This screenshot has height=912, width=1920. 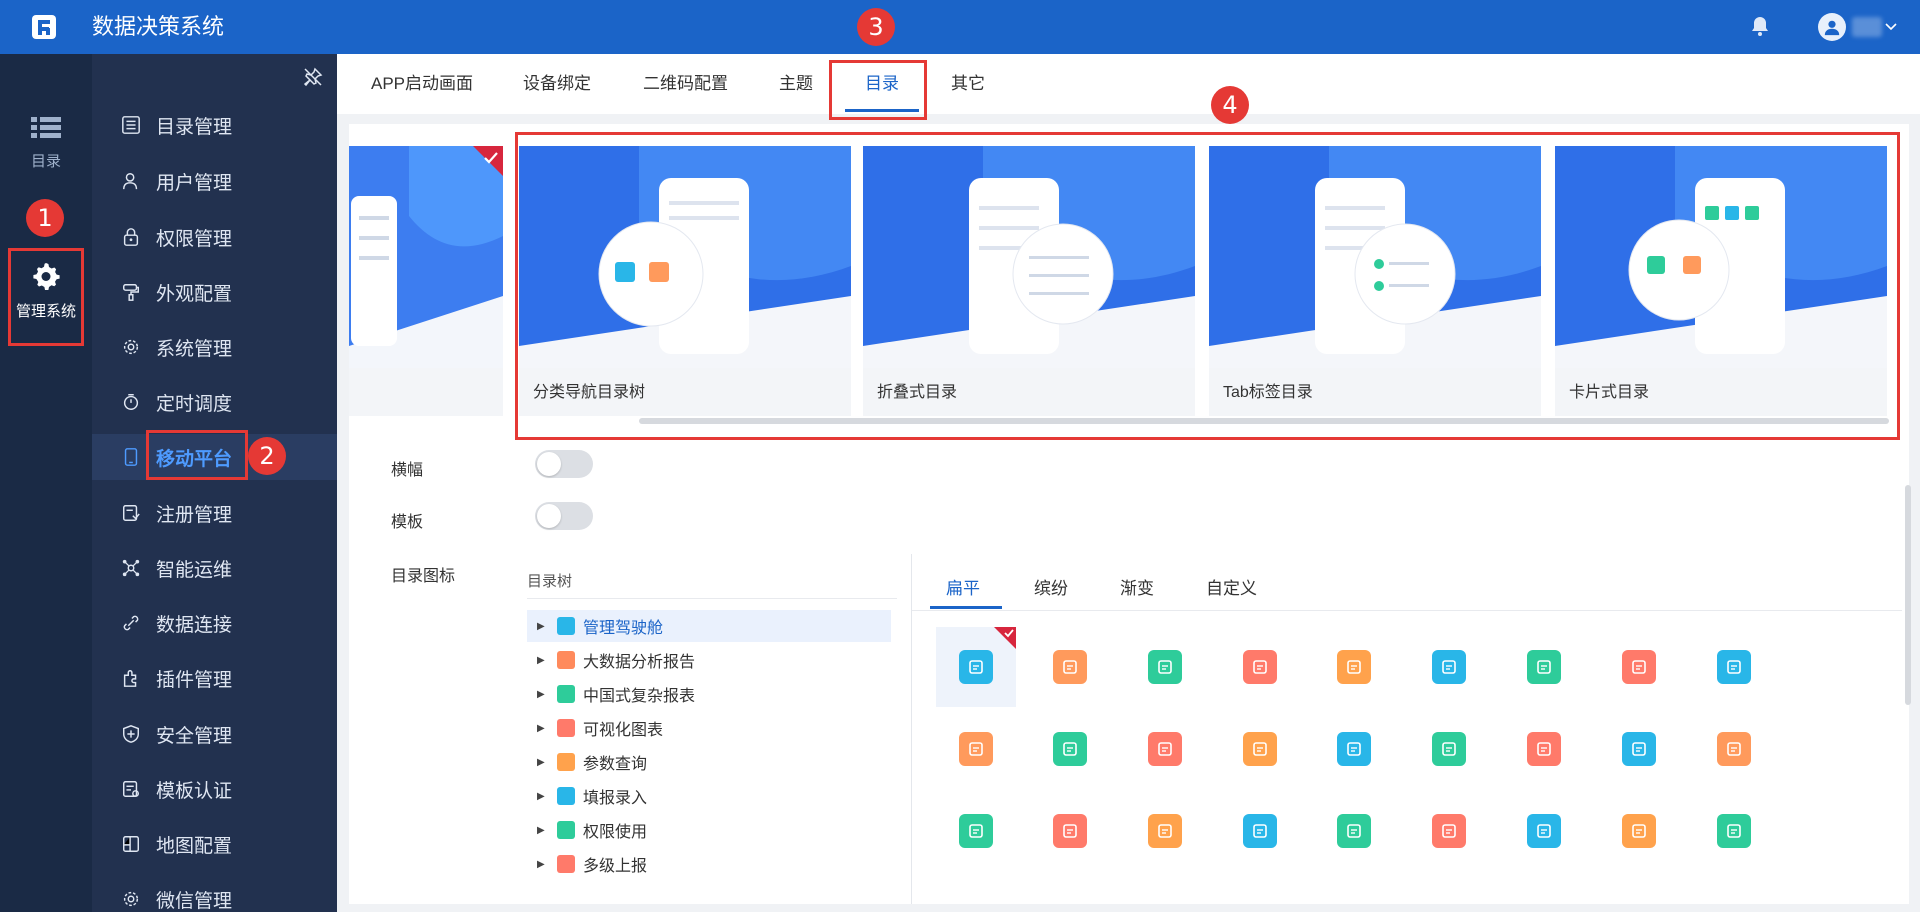 What do you see at coordinates (709, 694) in the screenshot?
I see `tree-item: ▶ 中国式复杂报表` at bounding box center [709, 694].